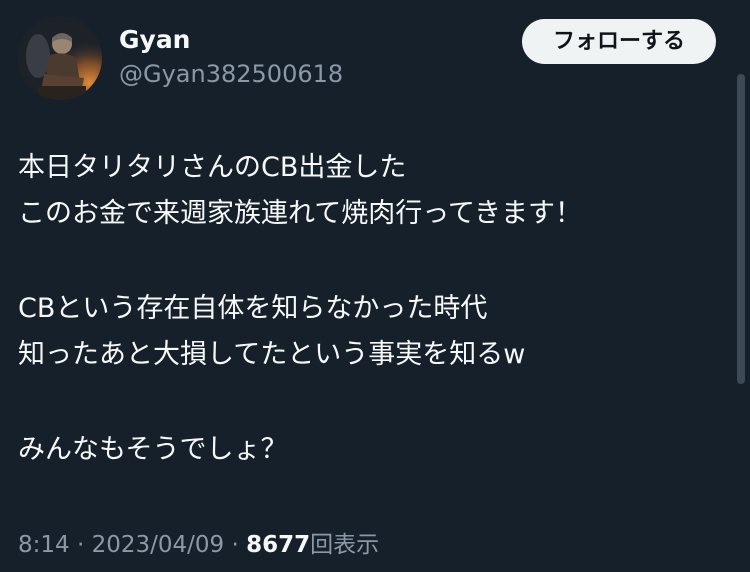 Image resolution: width=750 pixels, height=572 pixels. Describe the element at coordinates (345, 545) in the screenshot. I see `views-label: 回表示` at that location.